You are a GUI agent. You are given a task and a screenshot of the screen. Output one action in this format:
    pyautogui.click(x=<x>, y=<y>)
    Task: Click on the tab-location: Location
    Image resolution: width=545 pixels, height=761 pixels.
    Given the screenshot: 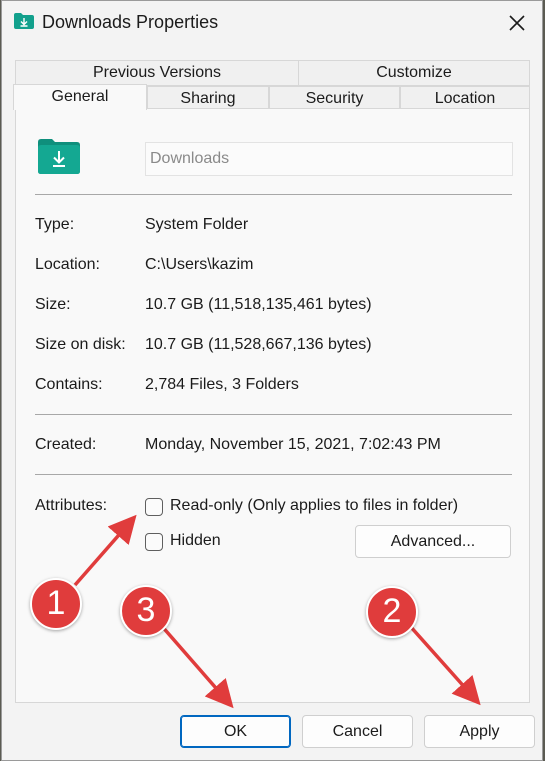 What is the action you would take?
    pyautogui.click(x=465, y=98)
    